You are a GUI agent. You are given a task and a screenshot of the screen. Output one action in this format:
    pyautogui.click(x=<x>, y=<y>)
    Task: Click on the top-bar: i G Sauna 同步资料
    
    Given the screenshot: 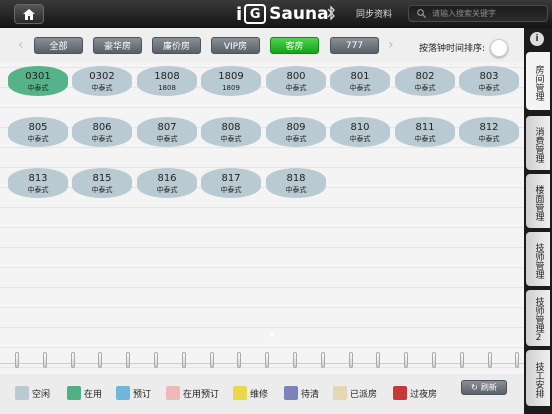 What is the action you would take?
    pyautogui.click(x=276, y=14)
    